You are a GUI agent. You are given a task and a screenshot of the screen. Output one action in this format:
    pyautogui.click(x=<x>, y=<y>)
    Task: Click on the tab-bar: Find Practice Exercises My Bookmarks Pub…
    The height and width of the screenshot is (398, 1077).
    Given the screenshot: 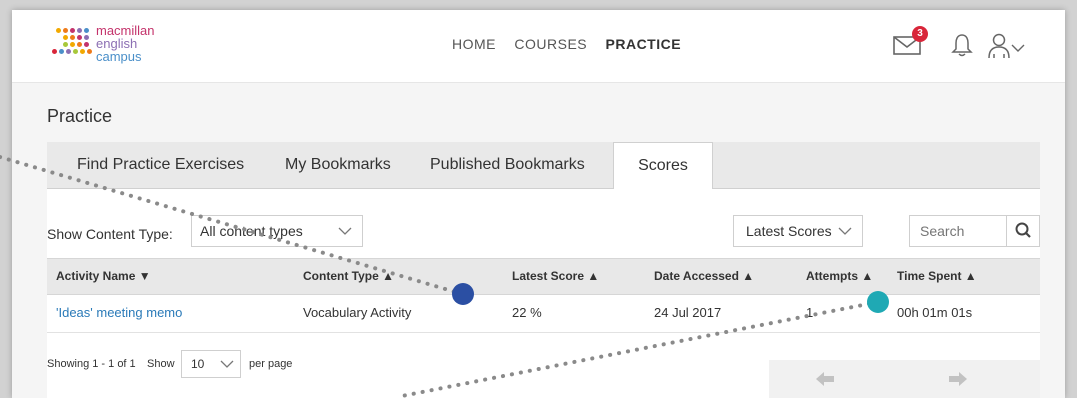 What is the action you would take?
    pyautogui.click(x=543, y=166)
    